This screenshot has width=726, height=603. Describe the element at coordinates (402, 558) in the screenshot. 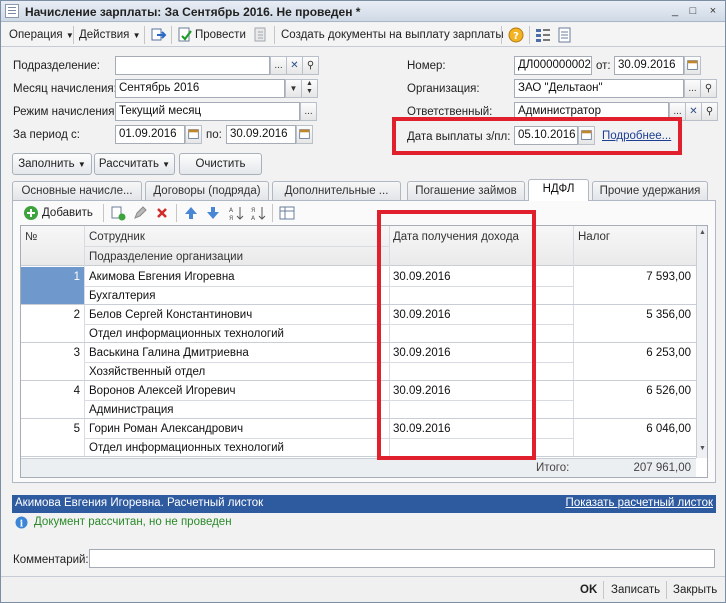

I see `comment-field` at that location.